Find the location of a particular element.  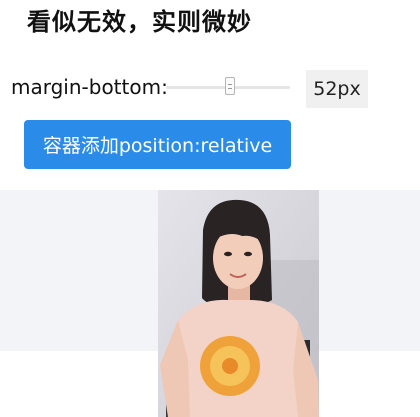

margin-bottom-label: margin-bottom: is located at coordinates (89, 87).